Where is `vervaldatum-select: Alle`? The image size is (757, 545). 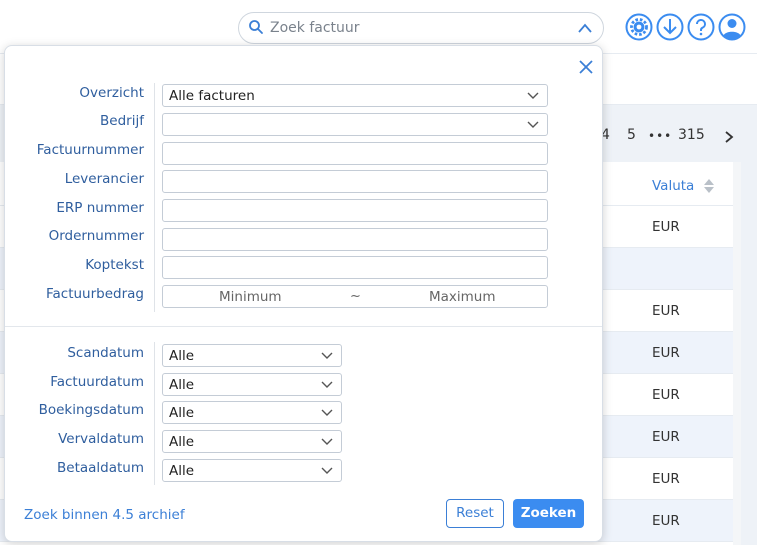
vervaldatum-select: Alle is located at coordinates (252, 441).